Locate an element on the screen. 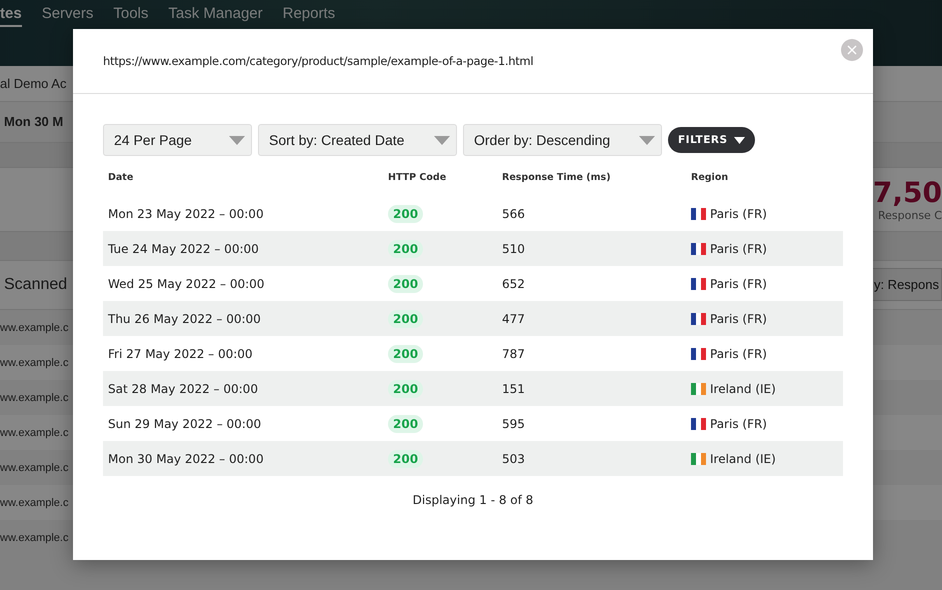 The width and height of the screenshot is (942, 590). table-cell-text: Wed 25 May 2022 – 00:00 is located at coordinates (186, 283).